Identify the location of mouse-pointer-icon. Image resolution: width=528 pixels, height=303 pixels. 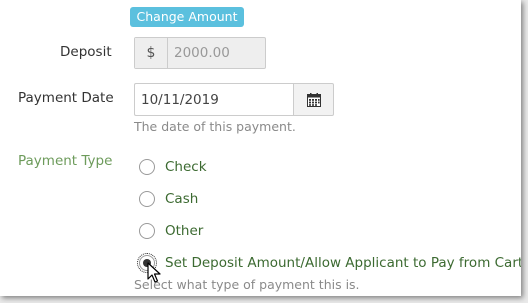
(154, 272).